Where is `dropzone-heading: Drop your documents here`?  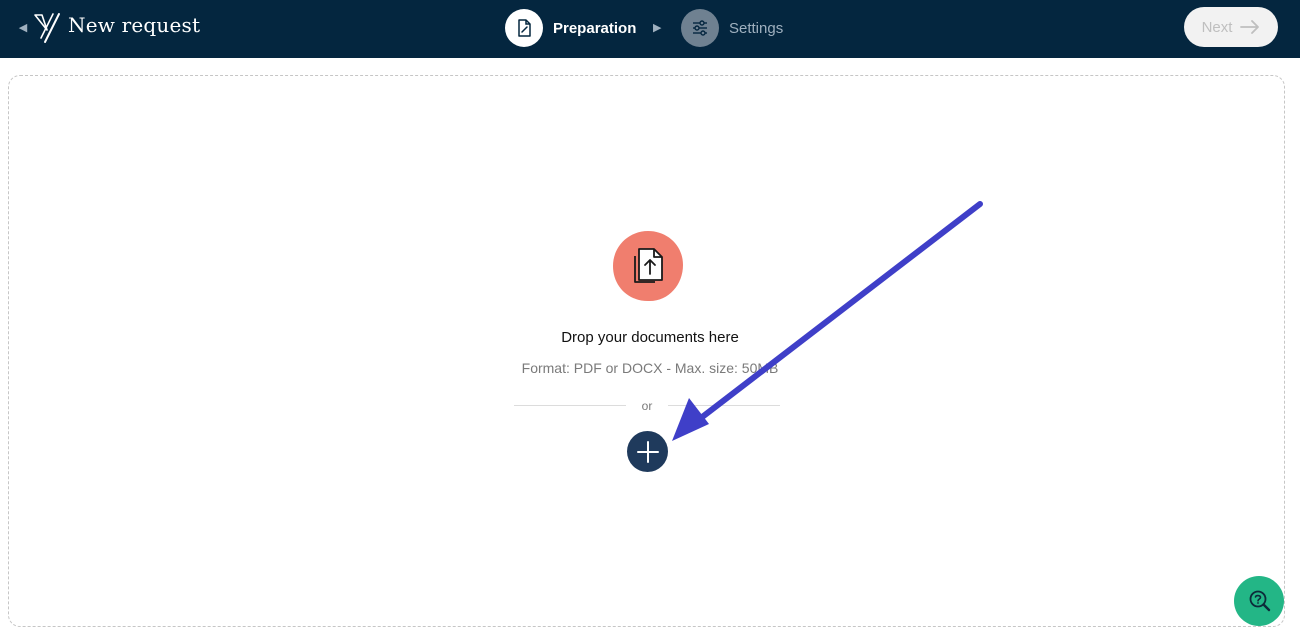
dropzone-heading: Drop your documents here is located at coordinates (650, 337).